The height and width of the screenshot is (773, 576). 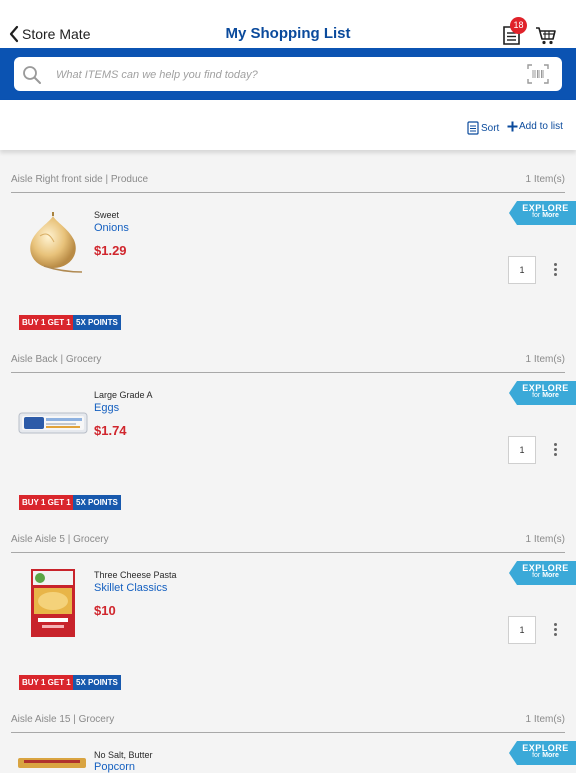 I want to click on page-title: My Shopping List, so click(x=288, y=33).